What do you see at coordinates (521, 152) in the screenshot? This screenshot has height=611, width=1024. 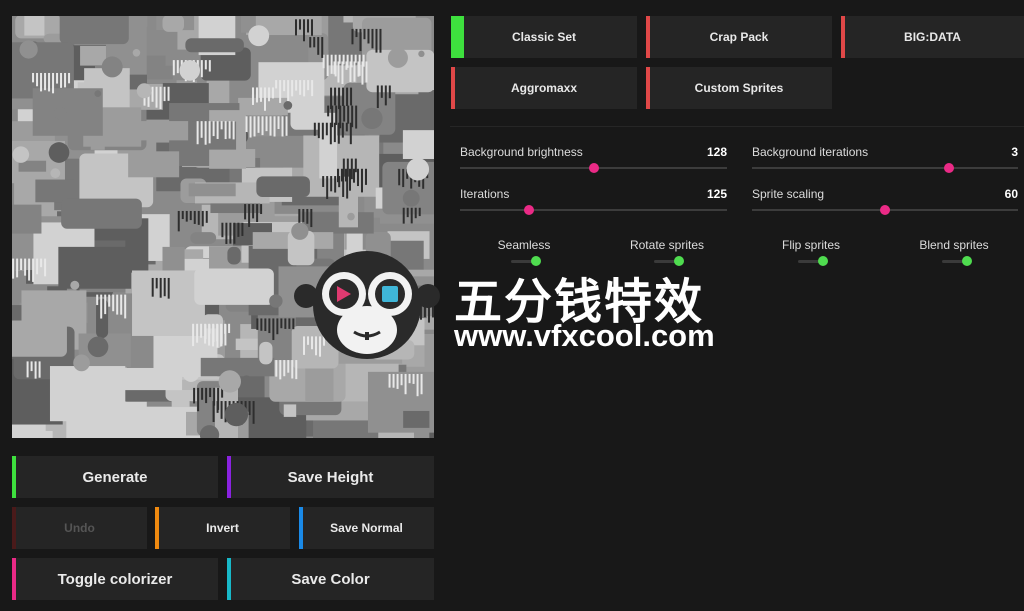 I see `slider-label: Background brightness` at bounding box center [521, 152].